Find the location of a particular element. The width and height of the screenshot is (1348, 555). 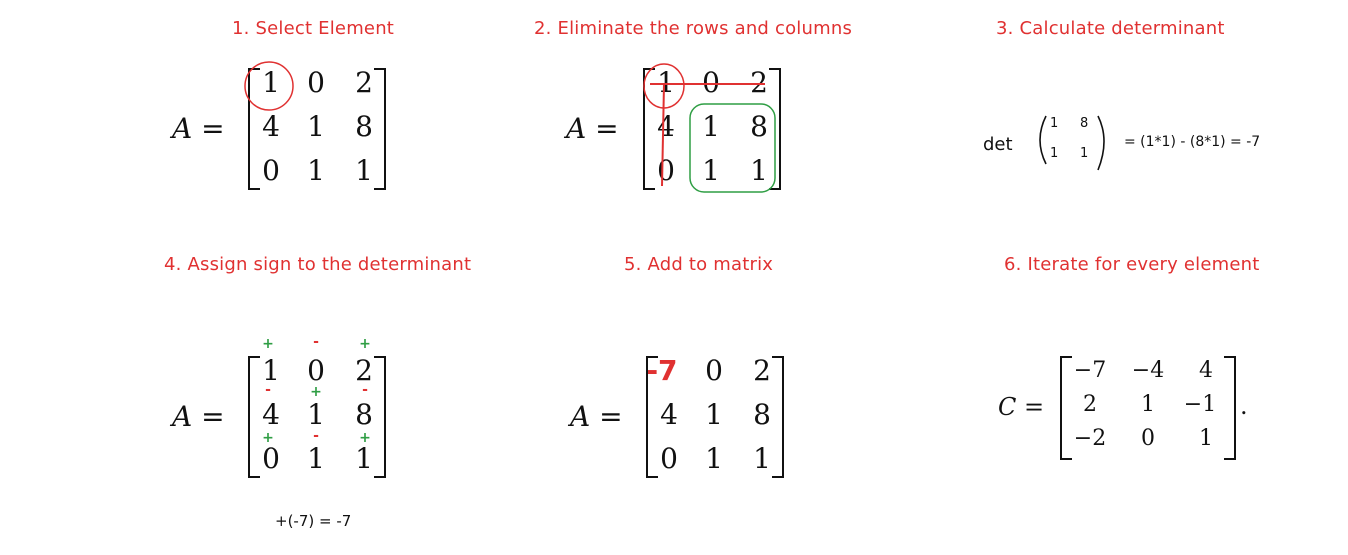

selection-circle is located at coordinates (269, 86).